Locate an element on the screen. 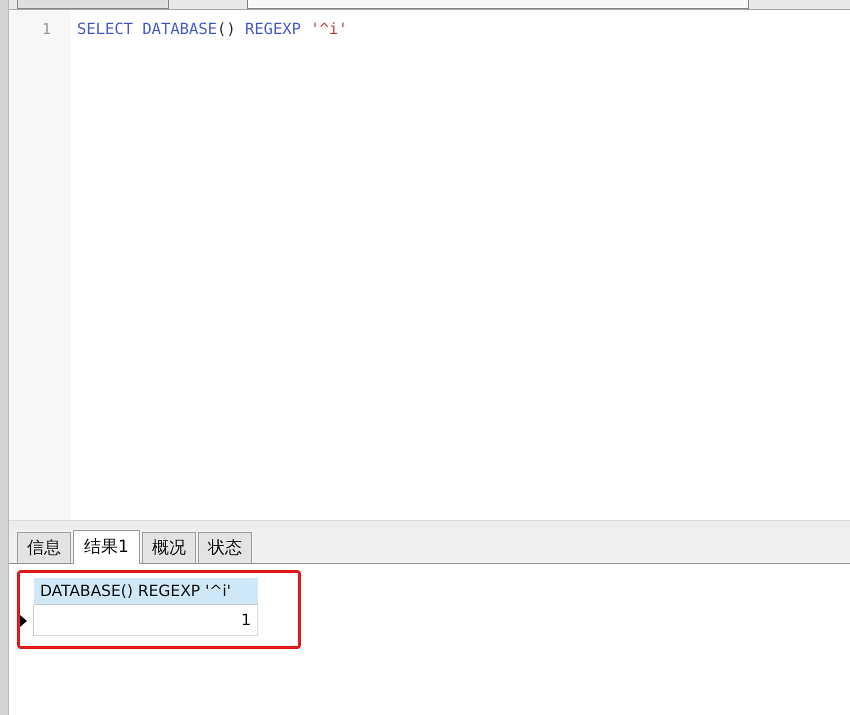 This screenshot has height=715, width=850. table-cell: 1 is located at coordinates (146, 620).